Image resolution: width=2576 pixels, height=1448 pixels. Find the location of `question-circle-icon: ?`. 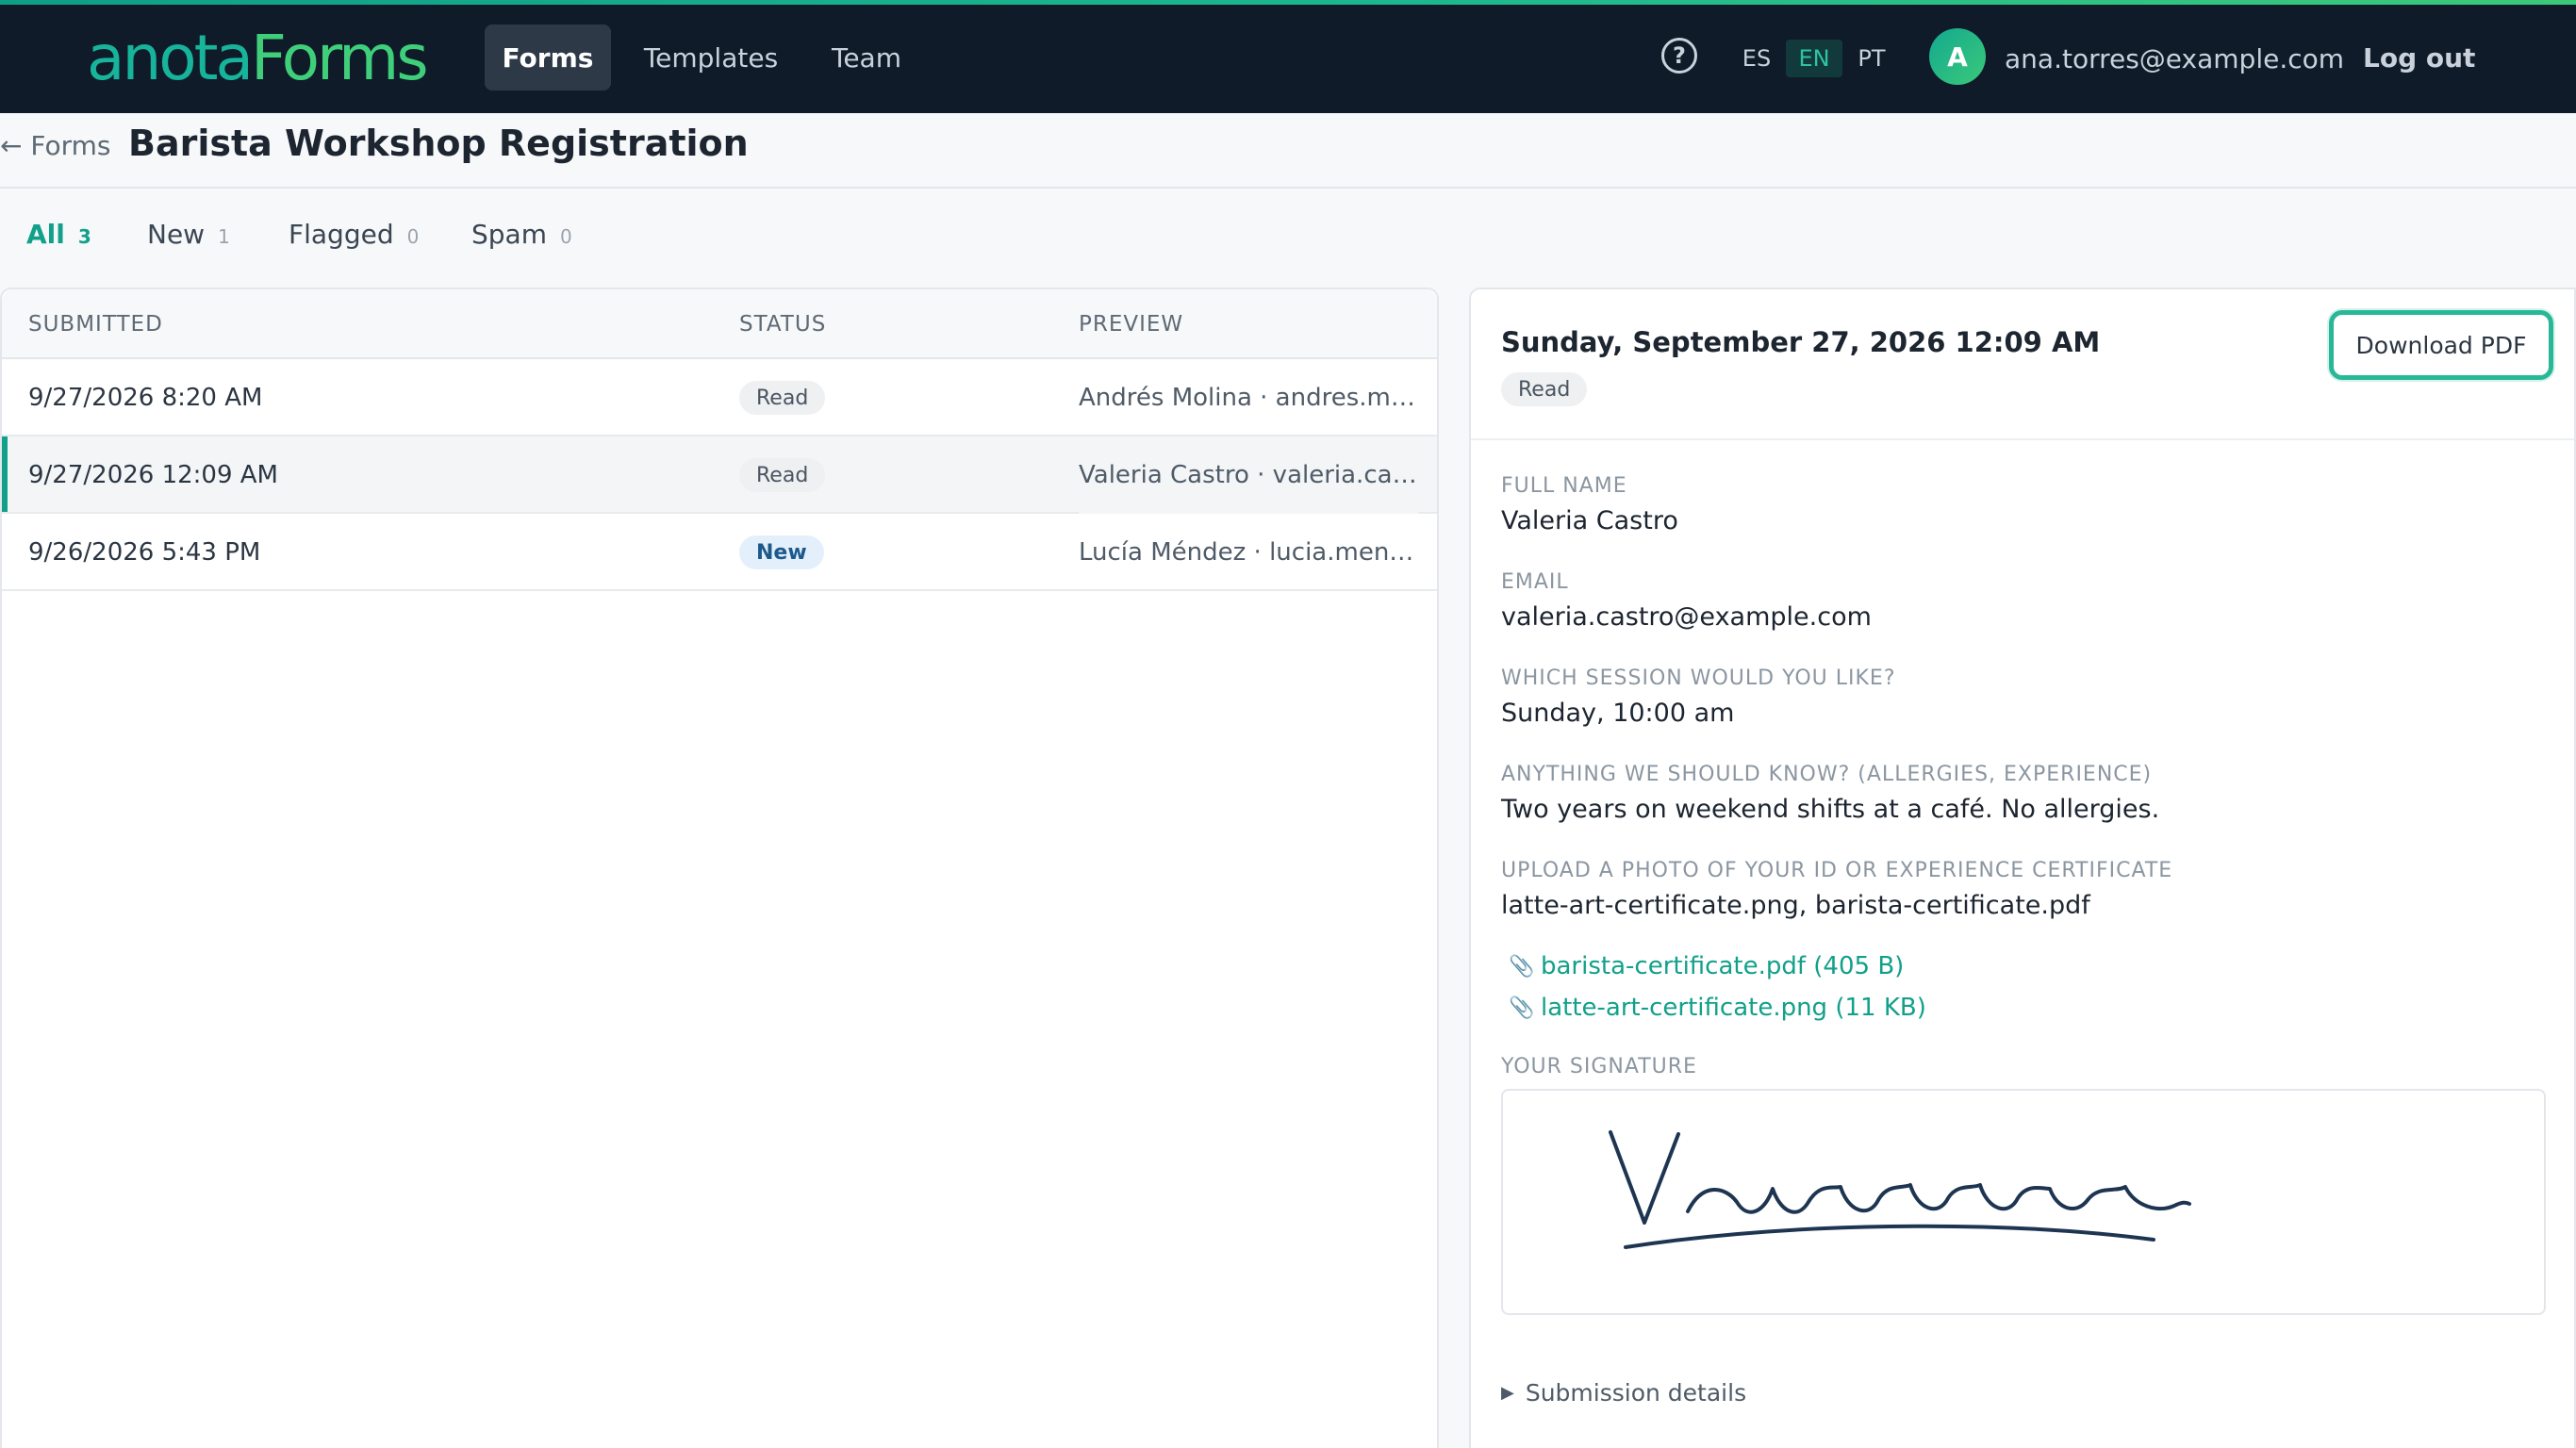

question-circle-icon: ? is located at coordinates (1679, 56).